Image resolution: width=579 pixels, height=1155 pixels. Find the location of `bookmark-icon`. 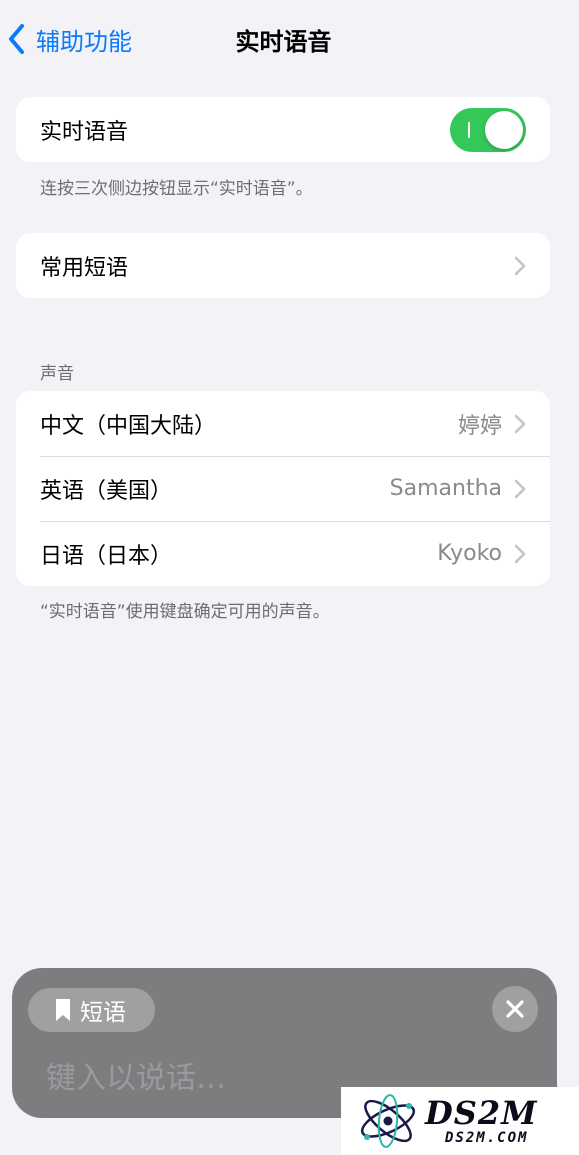

bookmark-icon is located at coordinates (63, 1010).